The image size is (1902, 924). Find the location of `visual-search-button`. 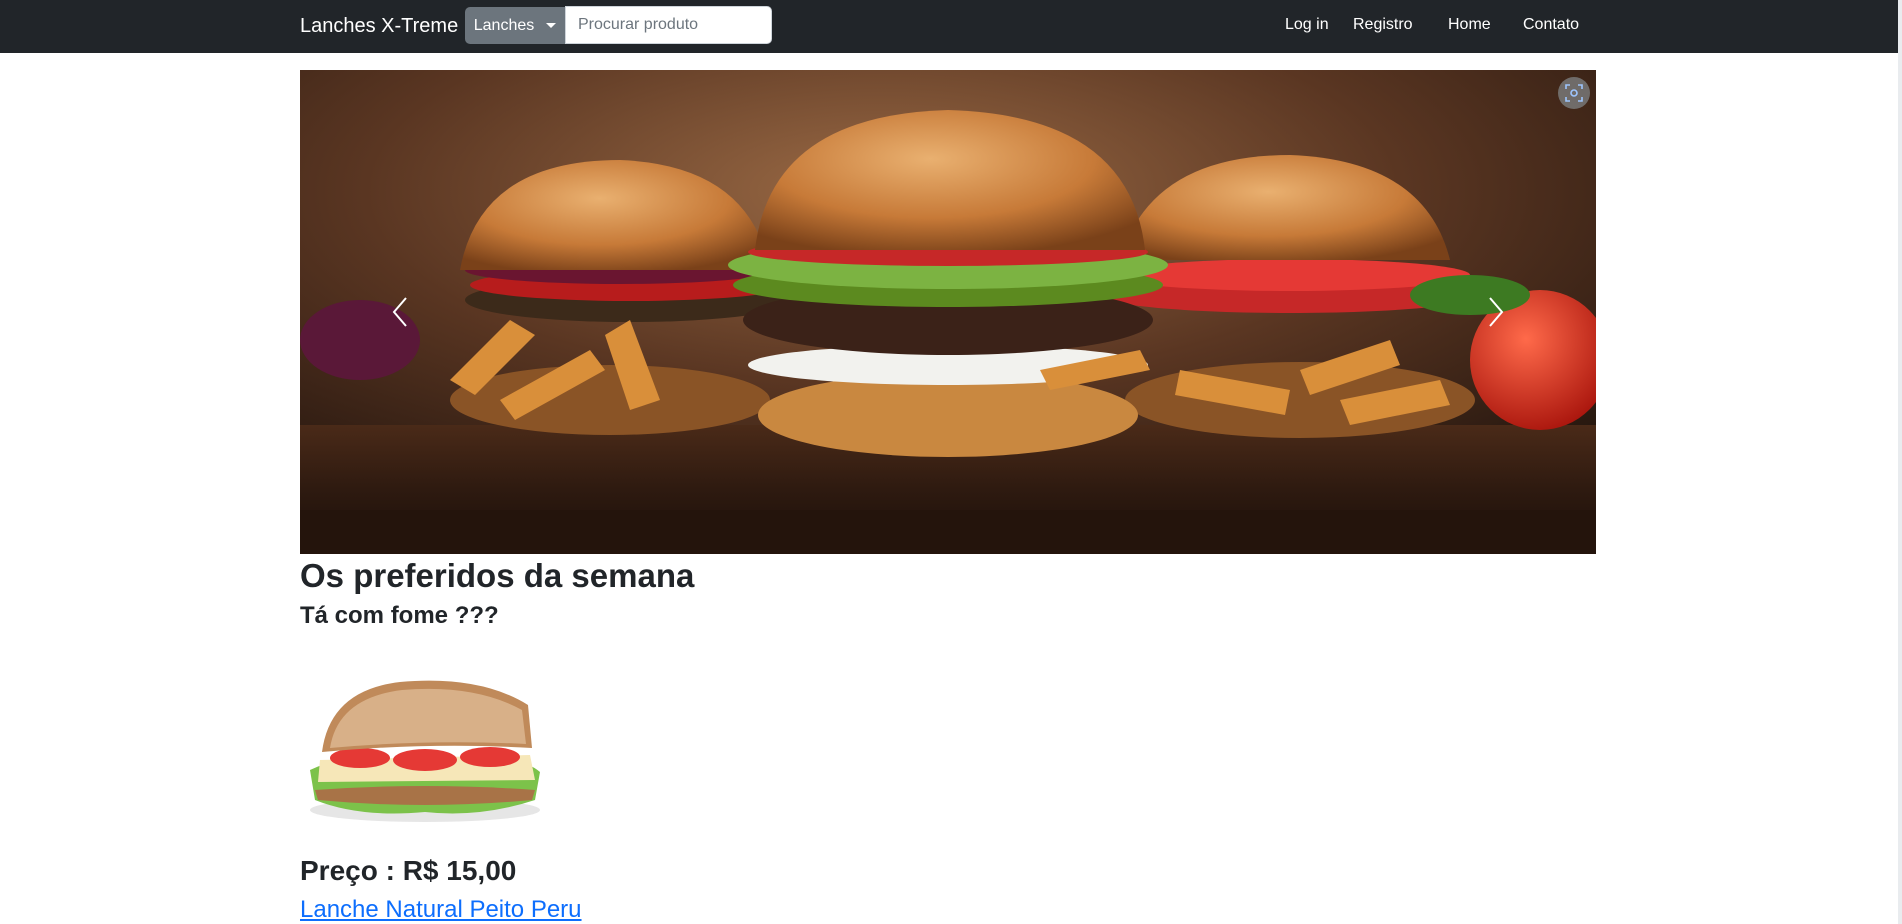

visual-search-button is located at coordinates (1574, 93).